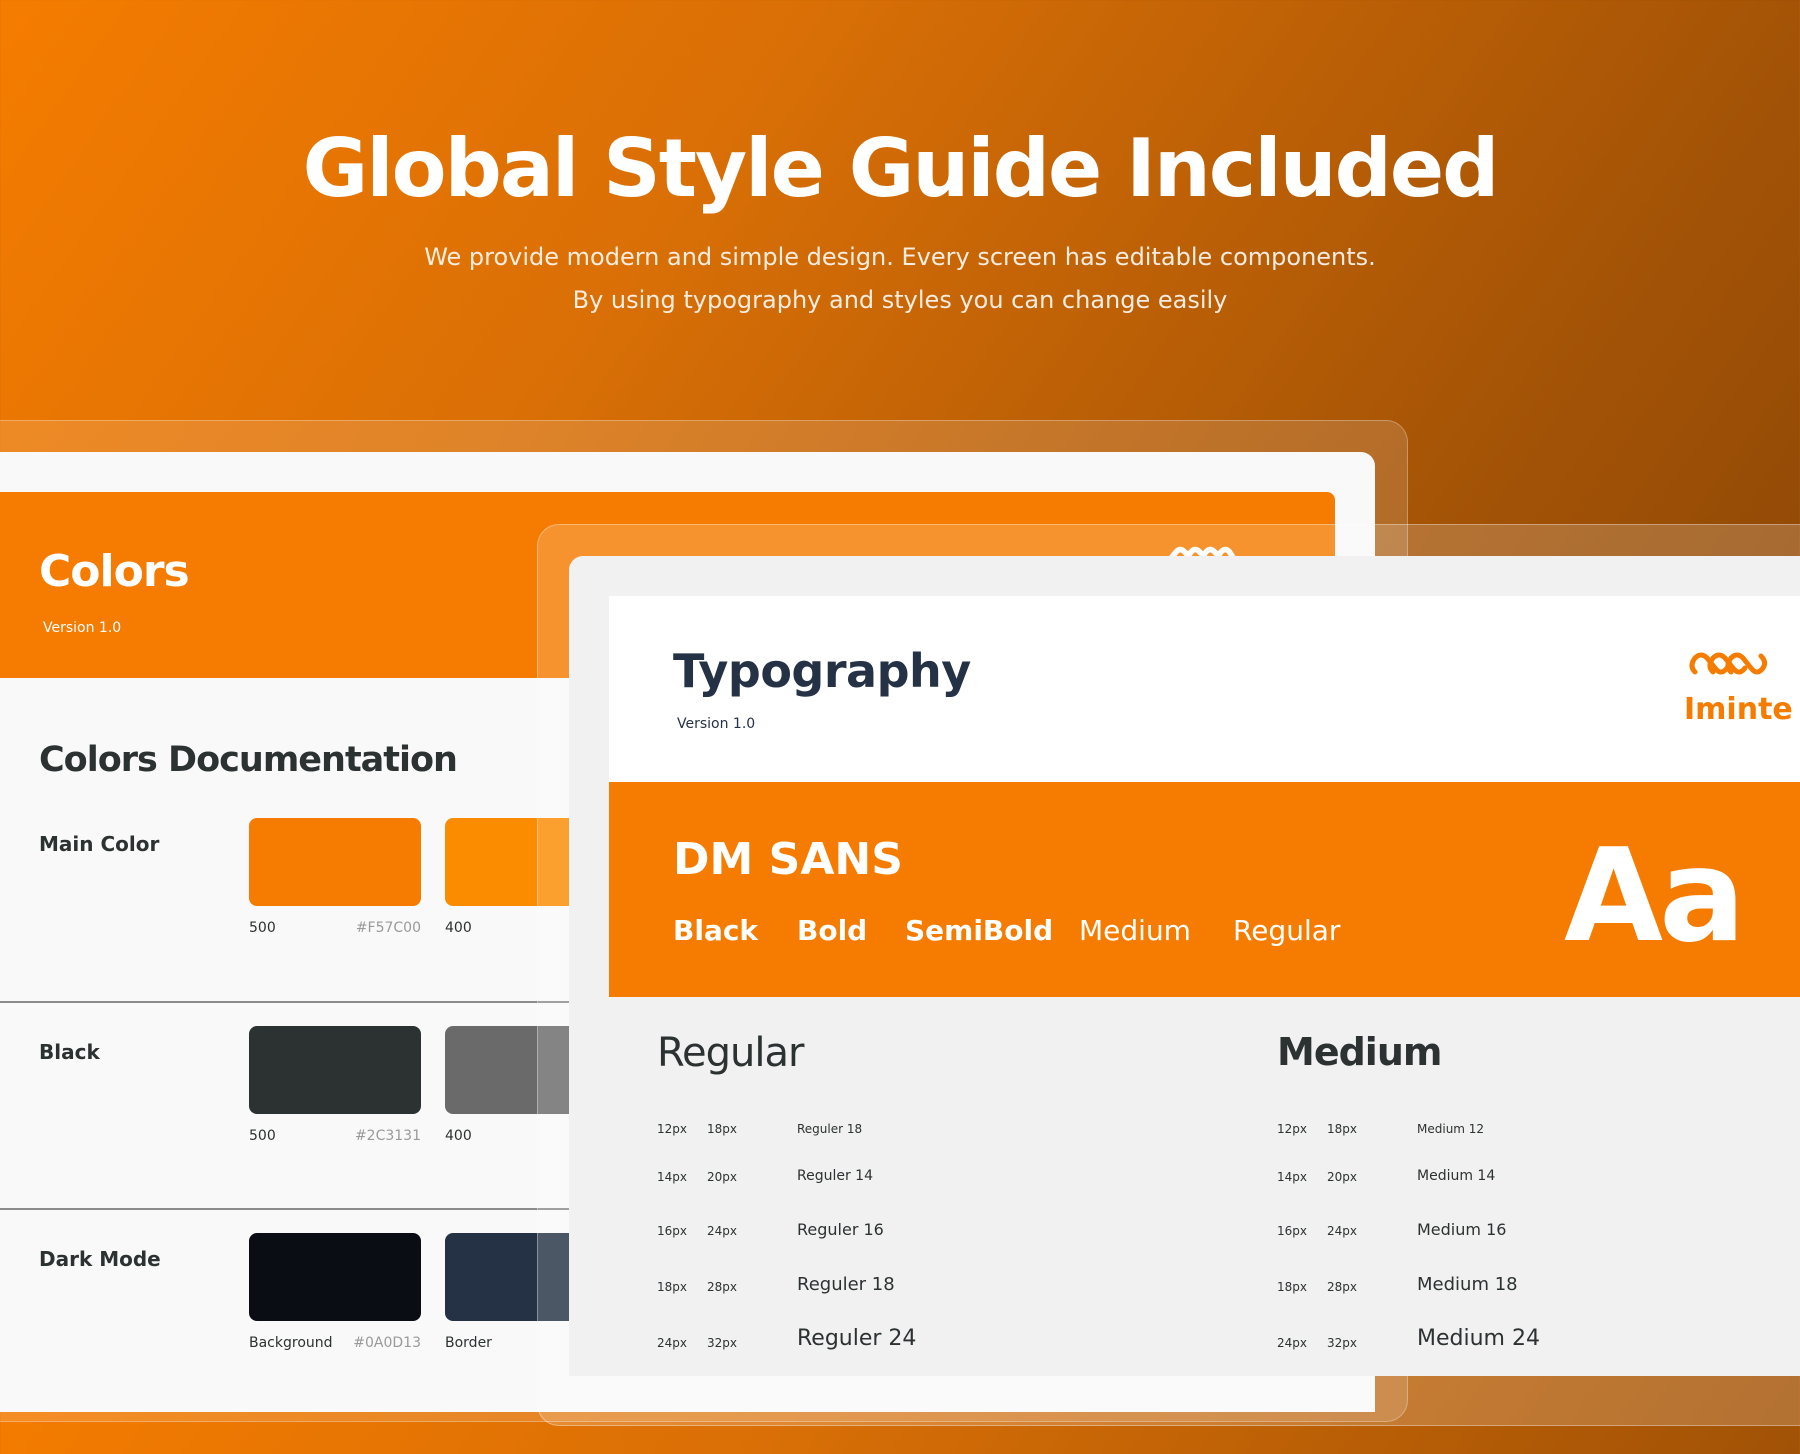 This screenshot has height=1454, width=1800. Describe the element at coordinates (1478, 1338) in the screenshot. I see `spec-sample: Medium 24` at that location.